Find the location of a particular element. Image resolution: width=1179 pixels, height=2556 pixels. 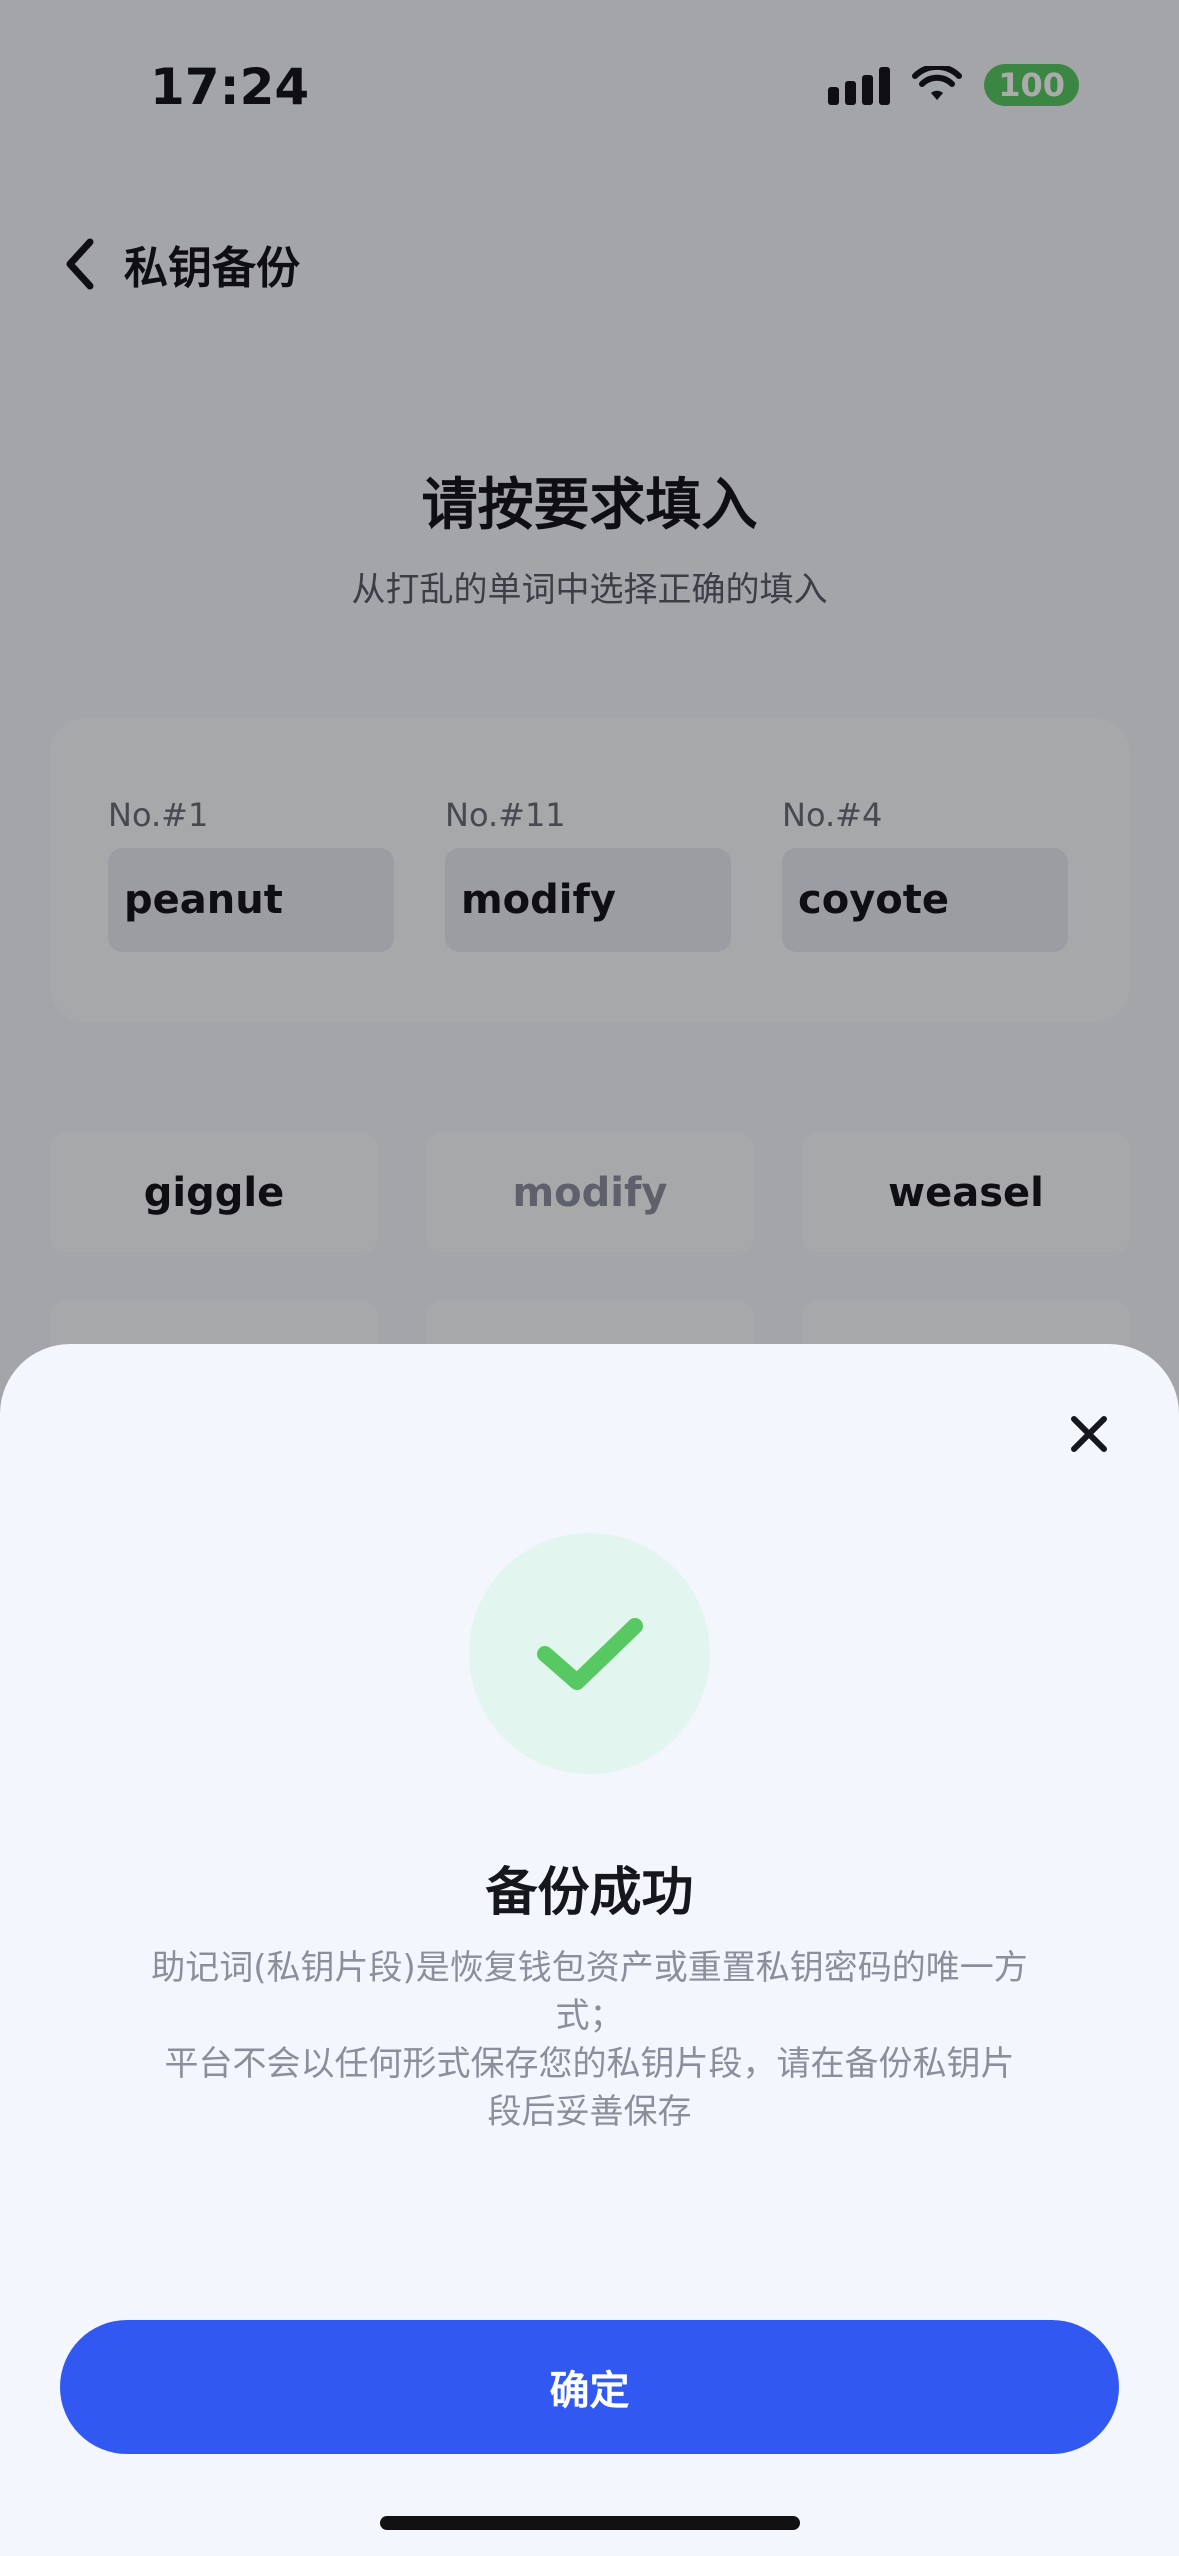

success-badge is located at coordinates (589, 1653).